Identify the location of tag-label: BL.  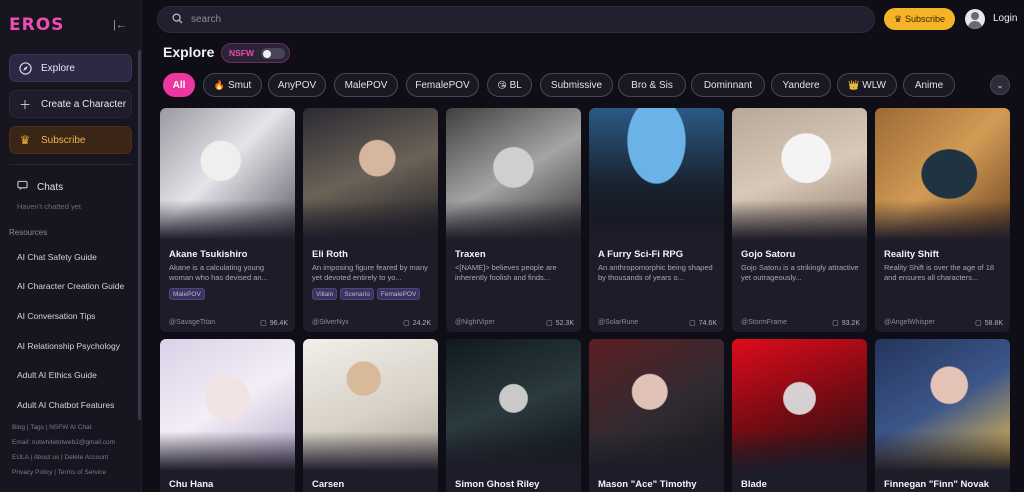
(515, 85).